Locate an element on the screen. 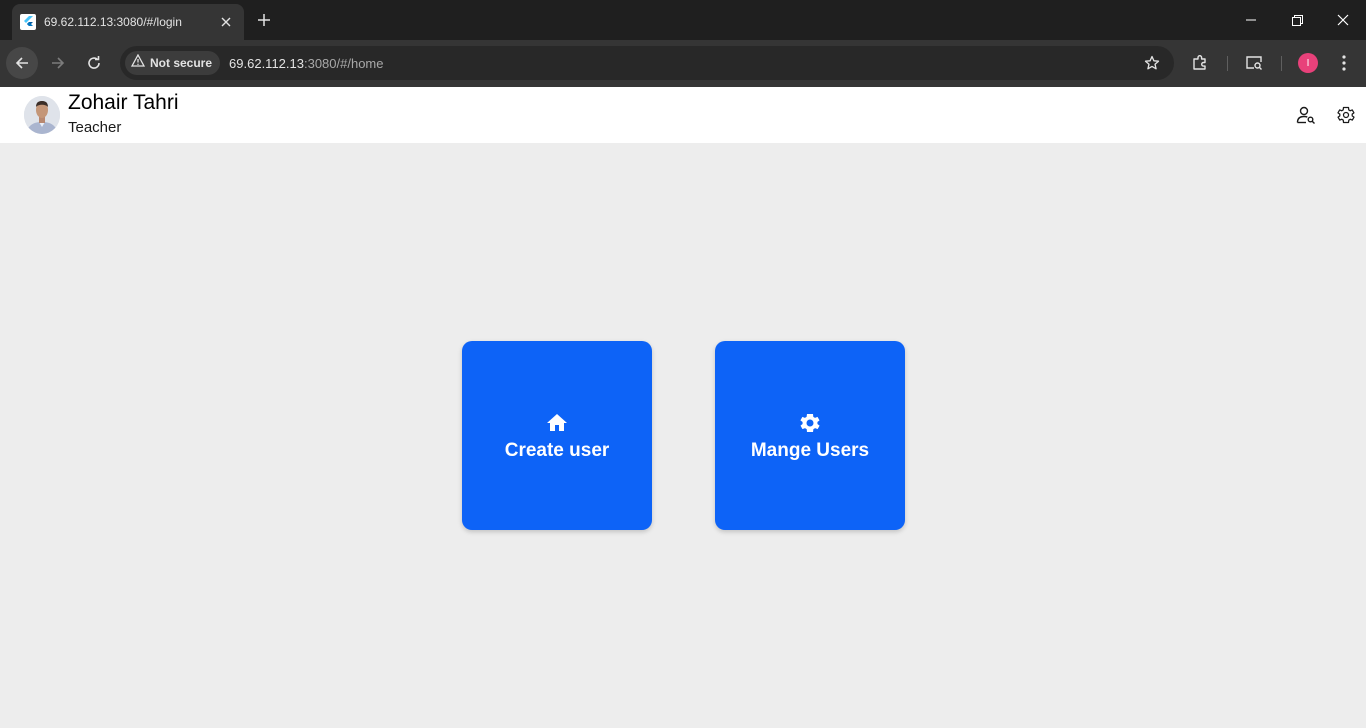 The width and height of the screenshot is (1366, 728). back-arrow-icon is located at coordinates (22, 63).